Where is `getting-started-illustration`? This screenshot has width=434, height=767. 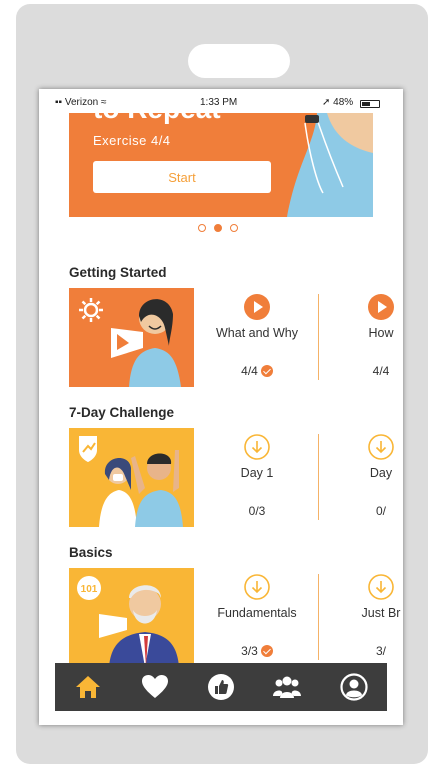
getting-started-illustration is located at coordinates (130, 342).